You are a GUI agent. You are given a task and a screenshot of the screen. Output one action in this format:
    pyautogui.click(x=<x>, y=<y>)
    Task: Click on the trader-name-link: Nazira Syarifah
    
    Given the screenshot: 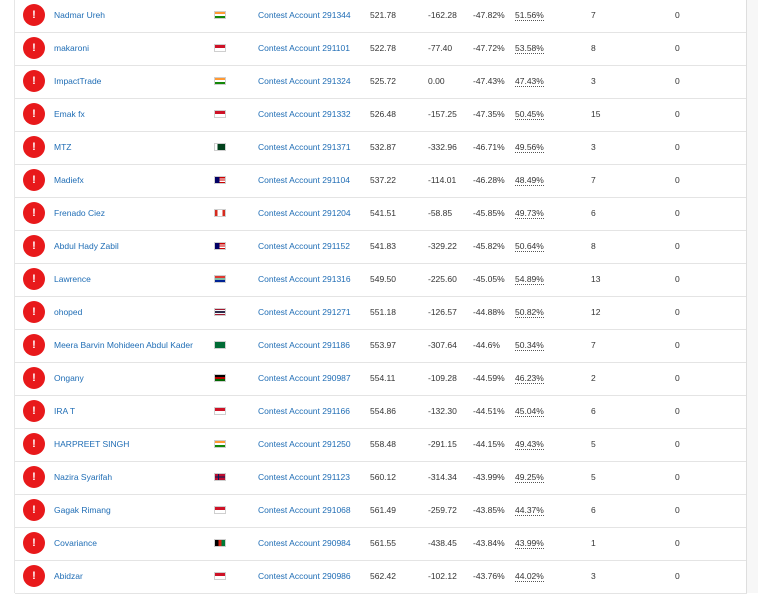 What is the action you would take?
    pyautogui.click(x=83, y=477)
    